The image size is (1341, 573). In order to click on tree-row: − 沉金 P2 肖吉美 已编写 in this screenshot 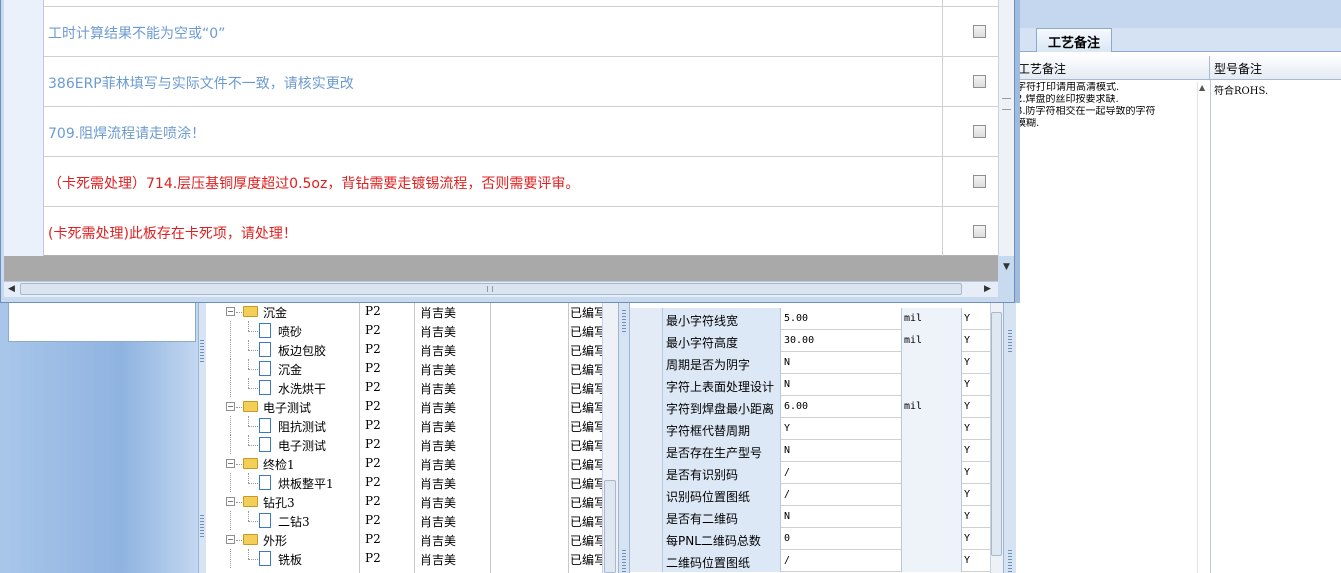, I will do `click(412, 311)`.